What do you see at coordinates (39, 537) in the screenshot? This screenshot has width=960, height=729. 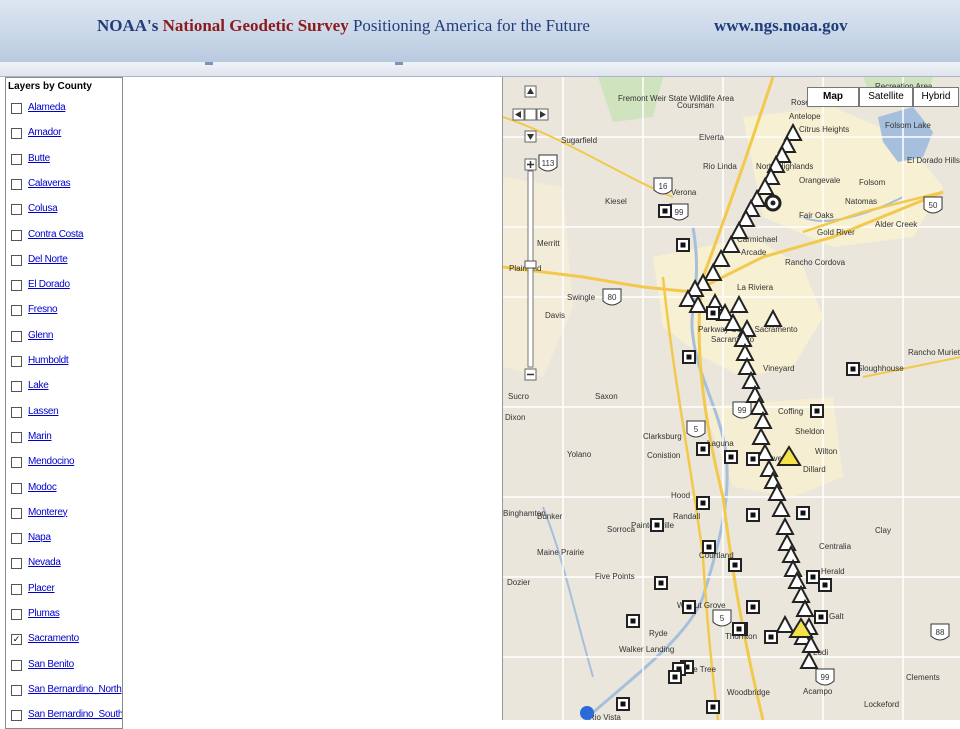 I see `county-link: Napa` at bounding box center [39, 537].